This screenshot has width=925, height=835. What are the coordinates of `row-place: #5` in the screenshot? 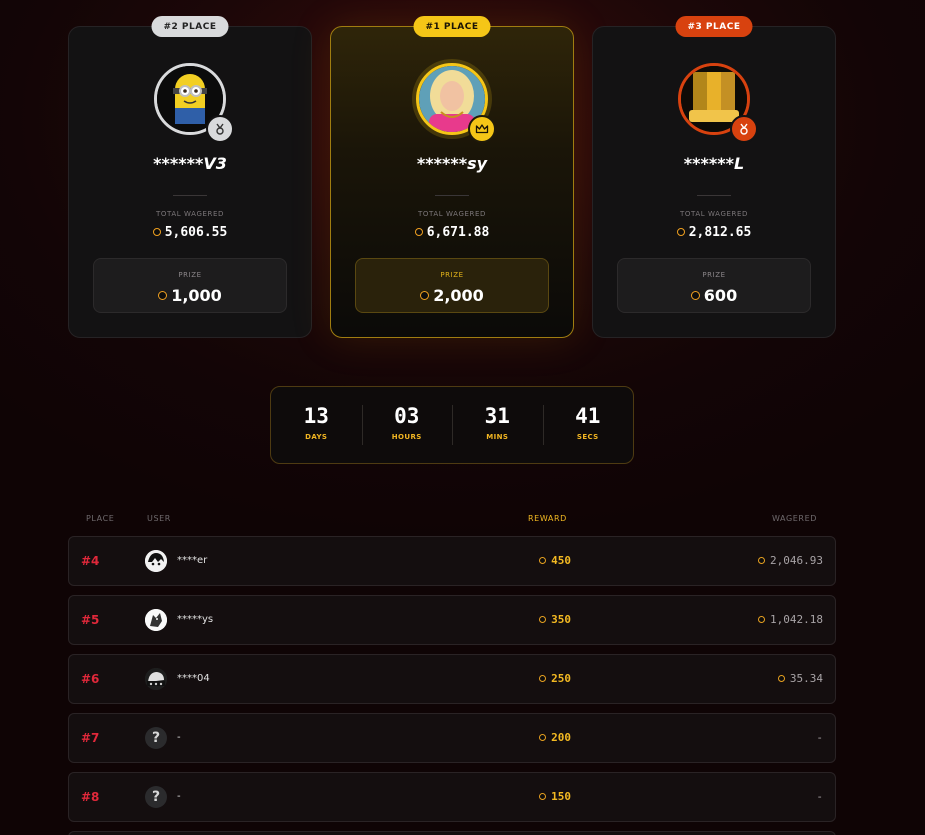 It's located at (90, 620).